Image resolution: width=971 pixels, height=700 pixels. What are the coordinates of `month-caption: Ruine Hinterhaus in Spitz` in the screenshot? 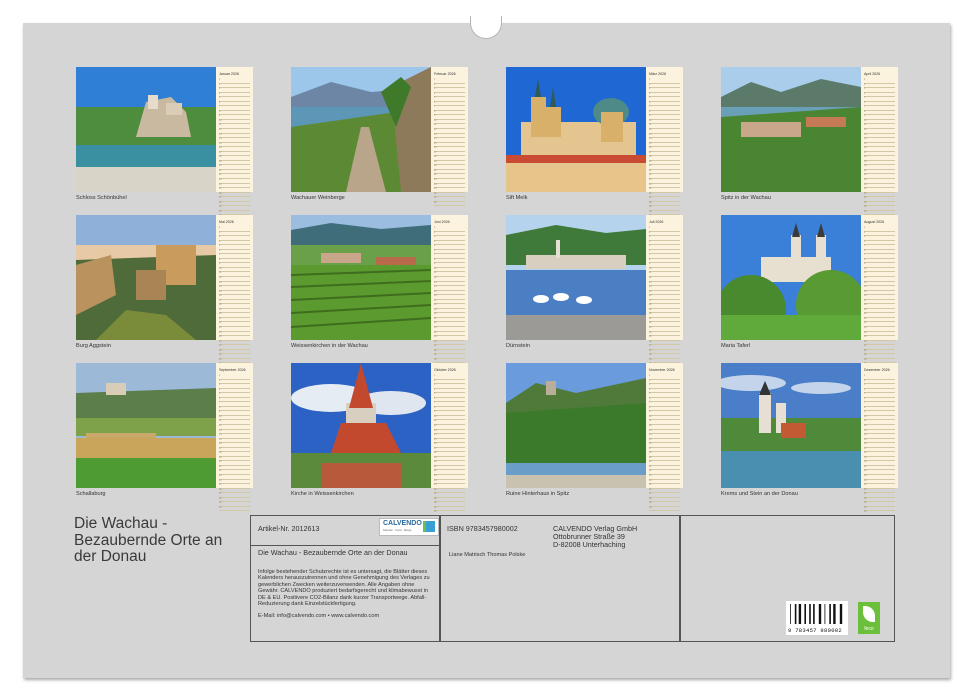 It's located at (538, 494).